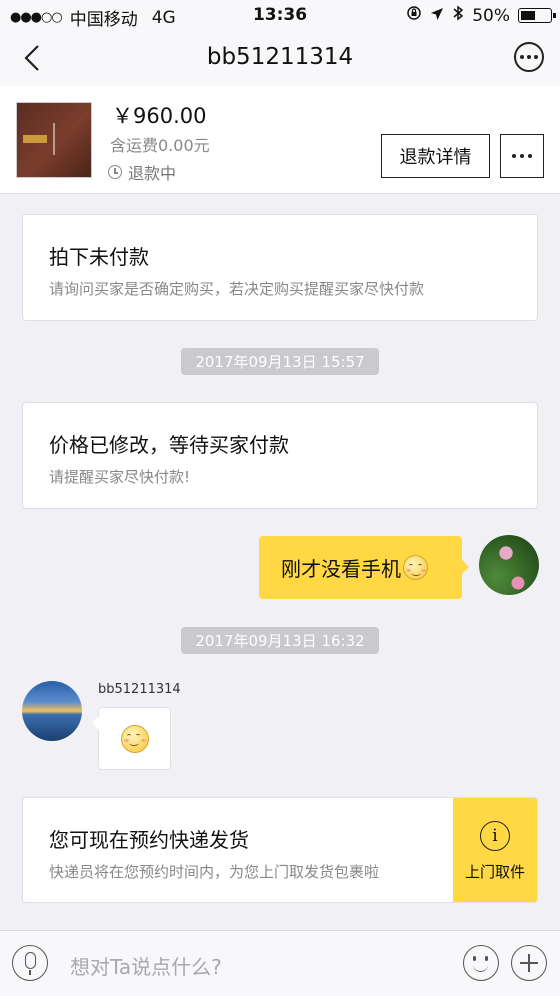  I want to click on status-bar: ●●●○○ 中国移动 4G 13:36 50%, so click(280, 15).